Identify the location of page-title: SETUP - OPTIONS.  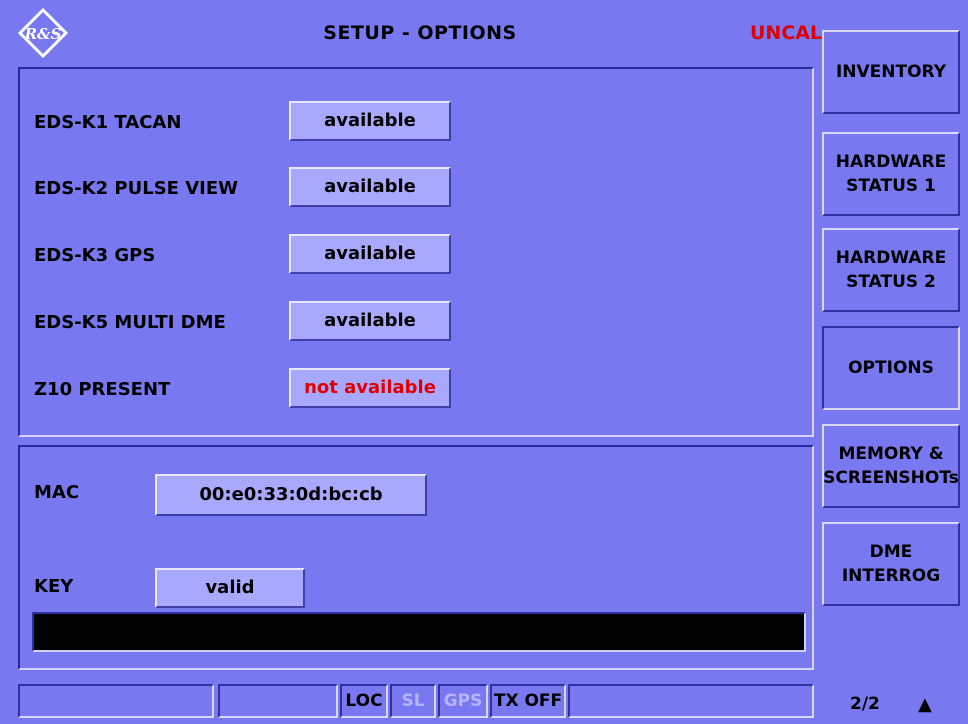
(420, 33).